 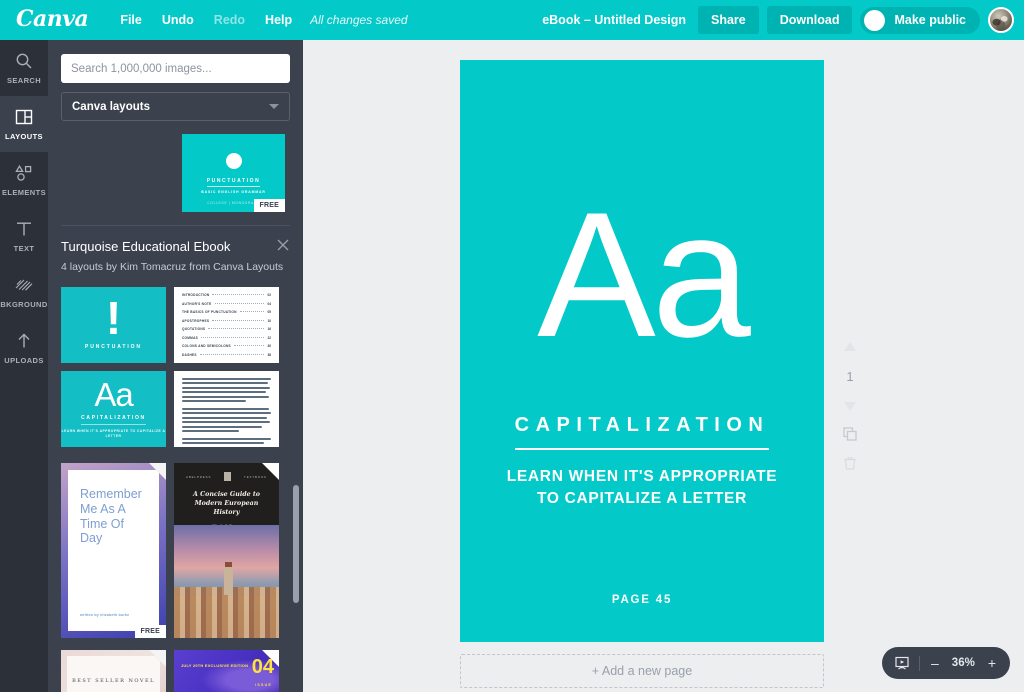 I want to click on avatar, so click(x=1001, y=20).